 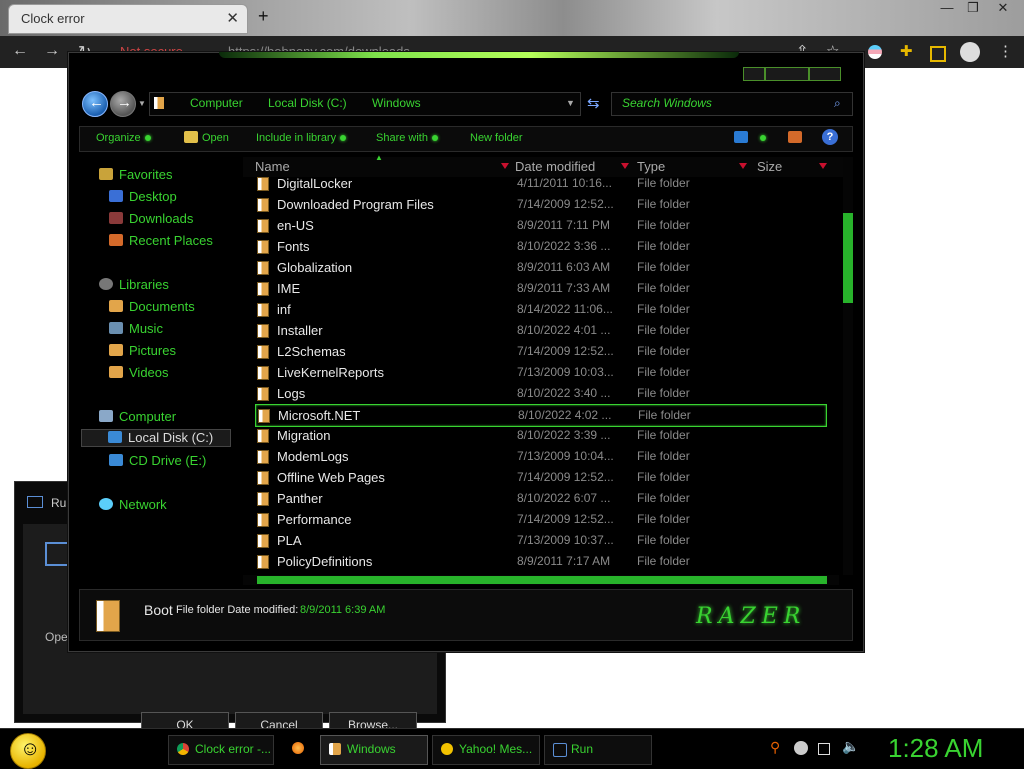 I want to click on file-row: IME 8/9/2011 7:33 AM File folder, so click(x=544, y=288).